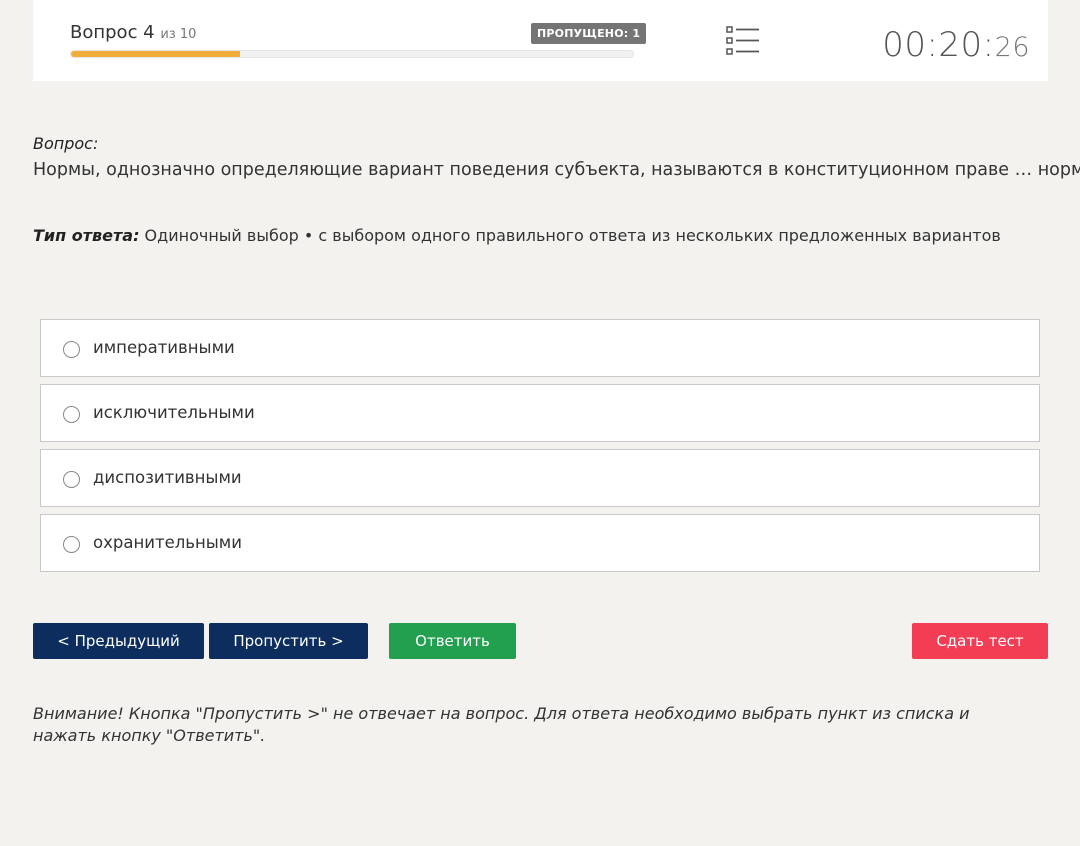 This screenshot has height=846, width=1080. Describe the element at coordinates (743, 41) in the screenshot. I see `question-list-icon` at that location.